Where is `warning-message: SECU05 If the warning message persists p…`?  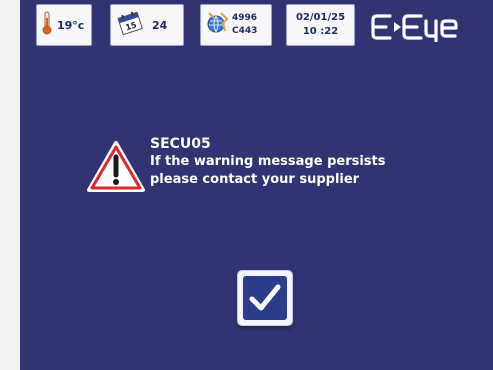 warning-message: SECU05 If the warning message persists p… is located at coordinates (268, 162).